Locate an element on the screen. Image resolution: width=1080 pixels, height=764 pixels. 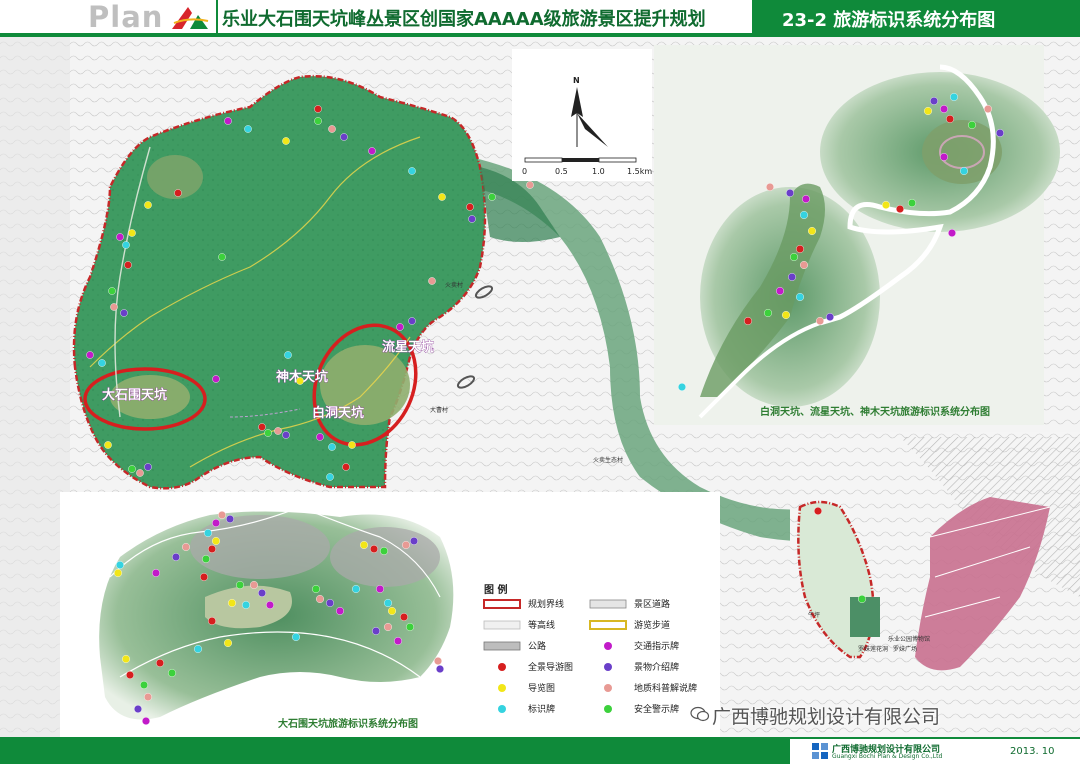
legend-title: 图 例 is located at coordinates (495, 589).